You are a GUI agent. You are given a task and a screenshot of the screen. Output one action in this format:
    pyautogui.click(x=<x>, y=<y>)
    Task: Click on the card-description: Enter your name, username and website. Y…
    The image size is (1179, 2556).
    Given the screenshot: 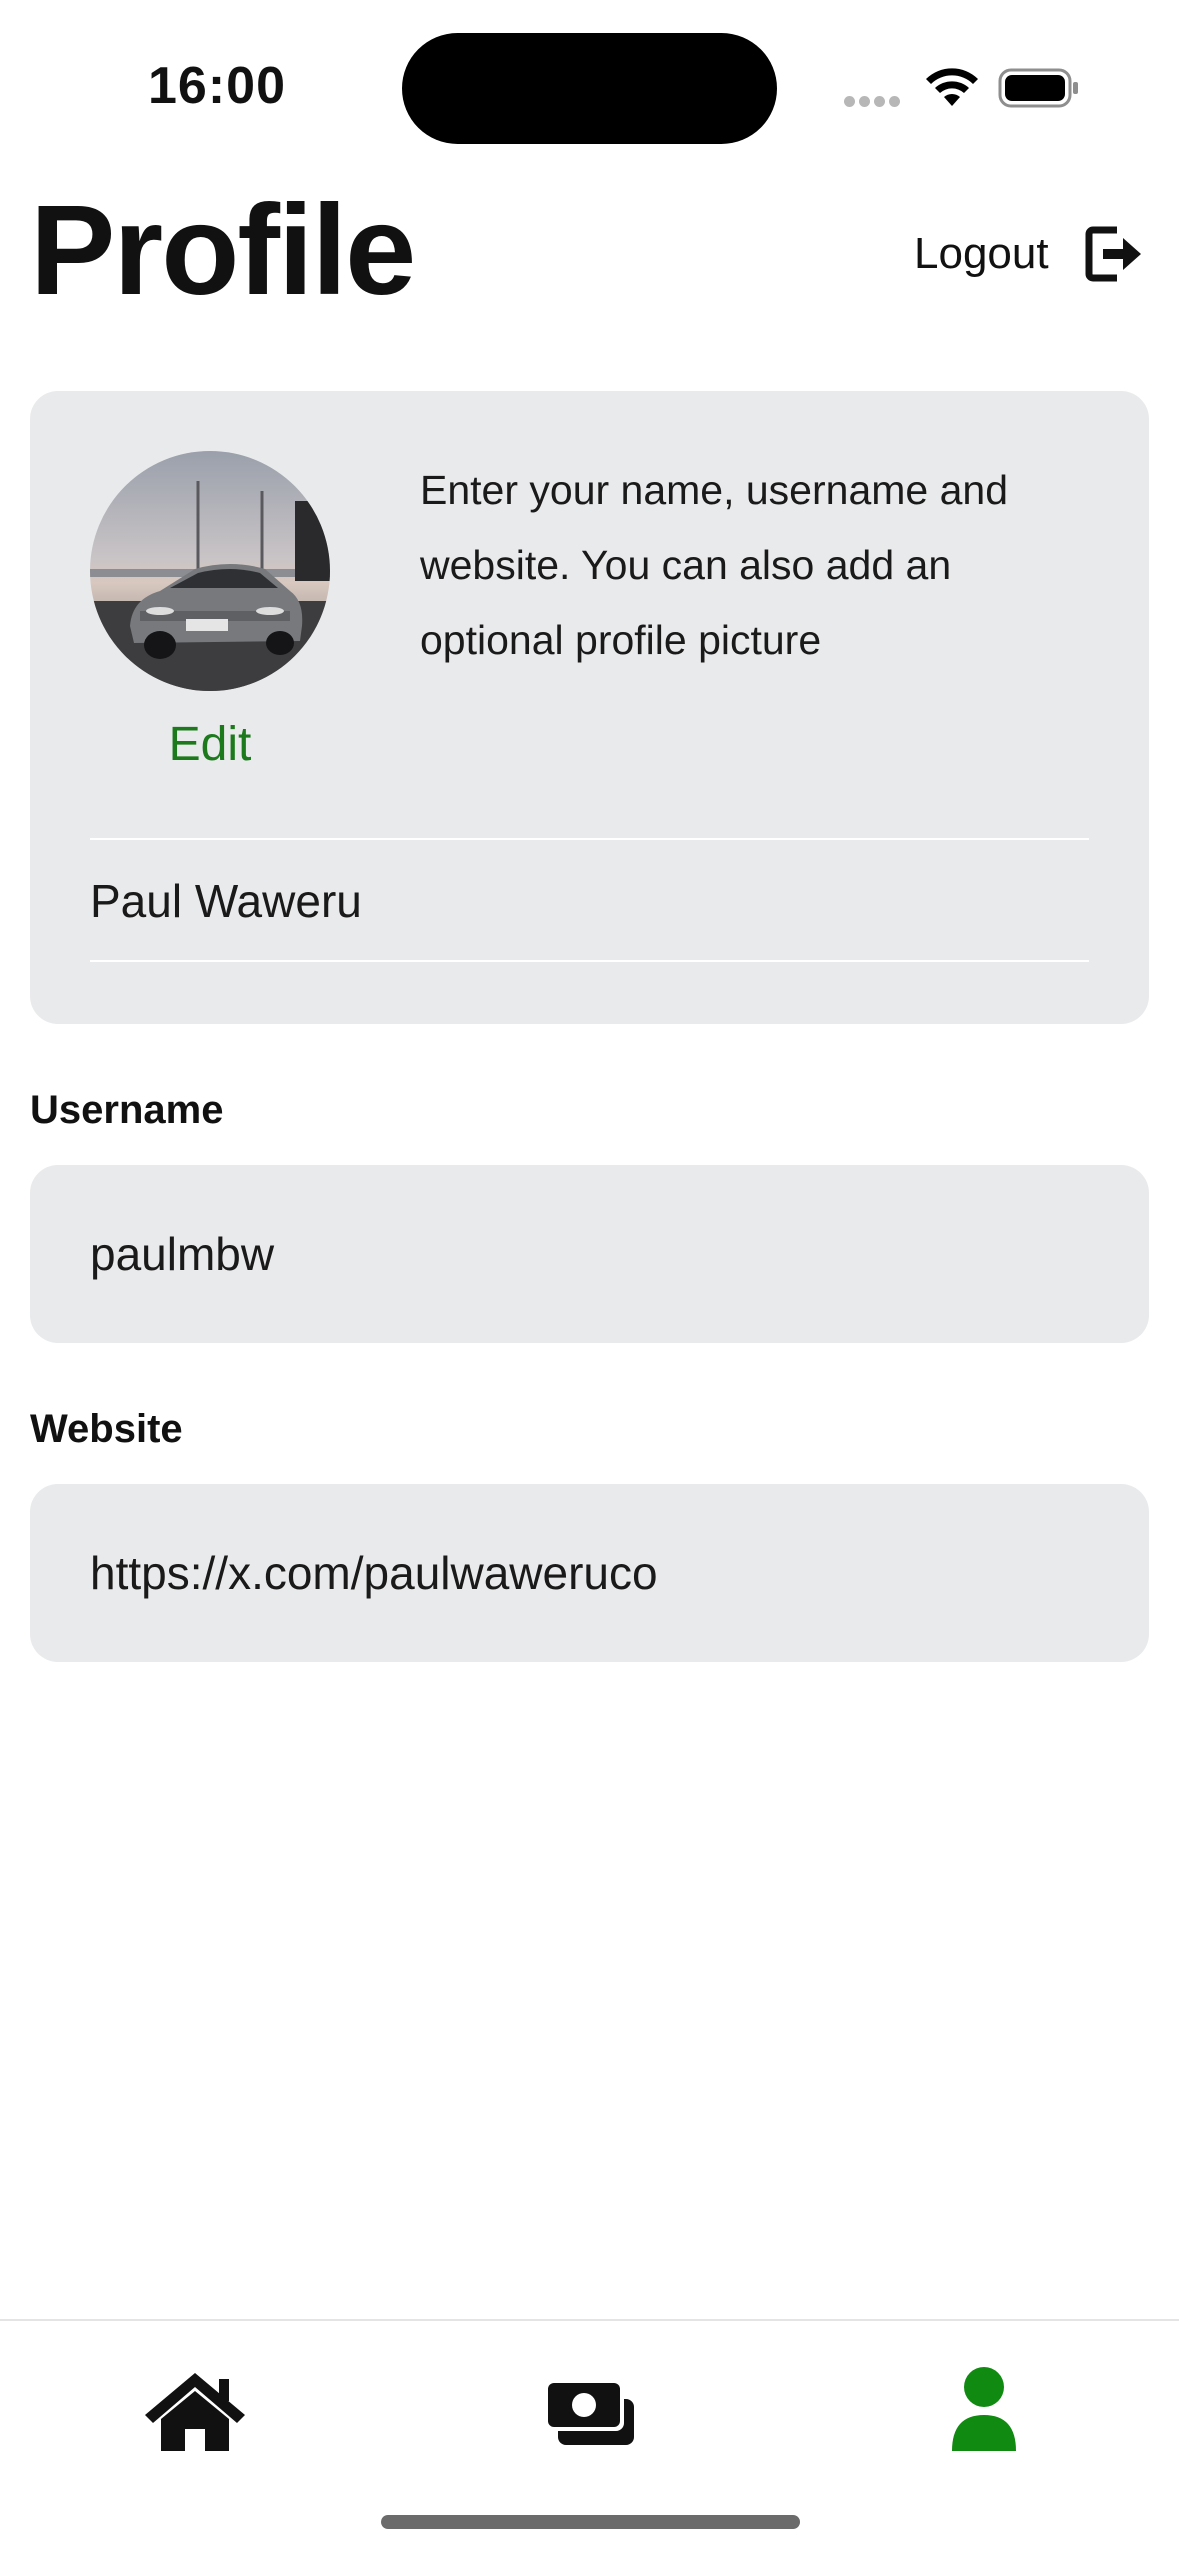 What is the action you would take?
    pyautogui.click(x=714, y=565)
    